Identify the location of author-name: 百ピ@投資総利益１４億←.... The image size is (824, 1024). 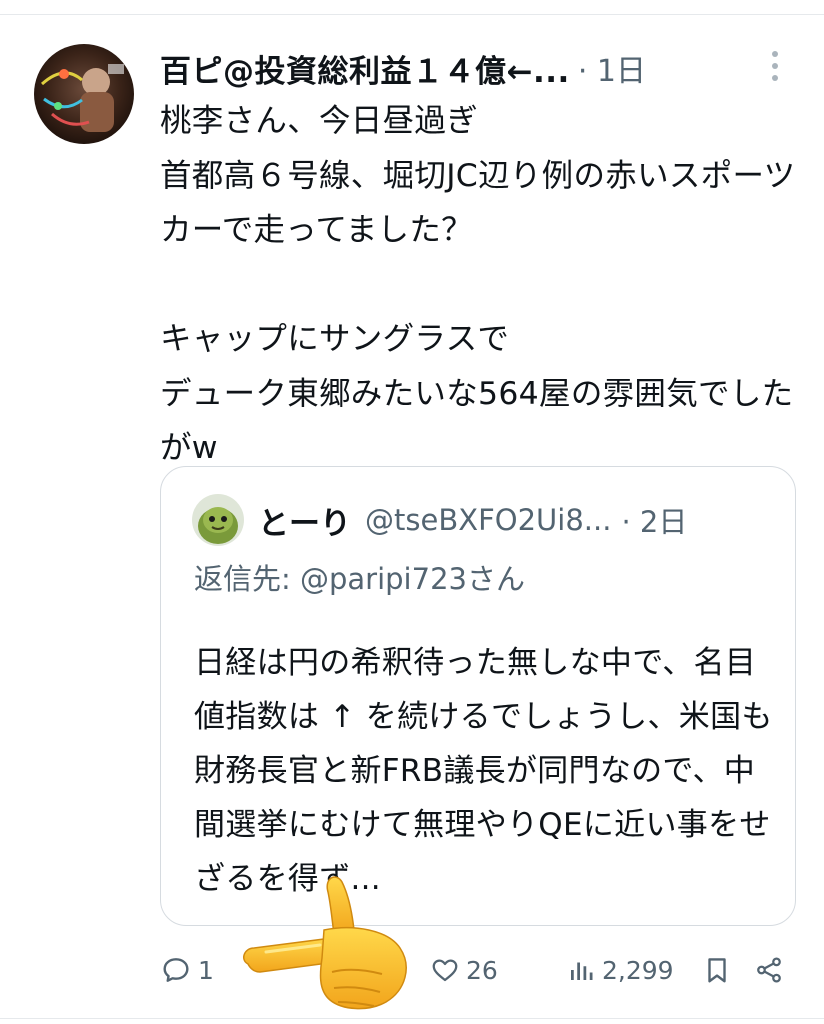
(365, 68).